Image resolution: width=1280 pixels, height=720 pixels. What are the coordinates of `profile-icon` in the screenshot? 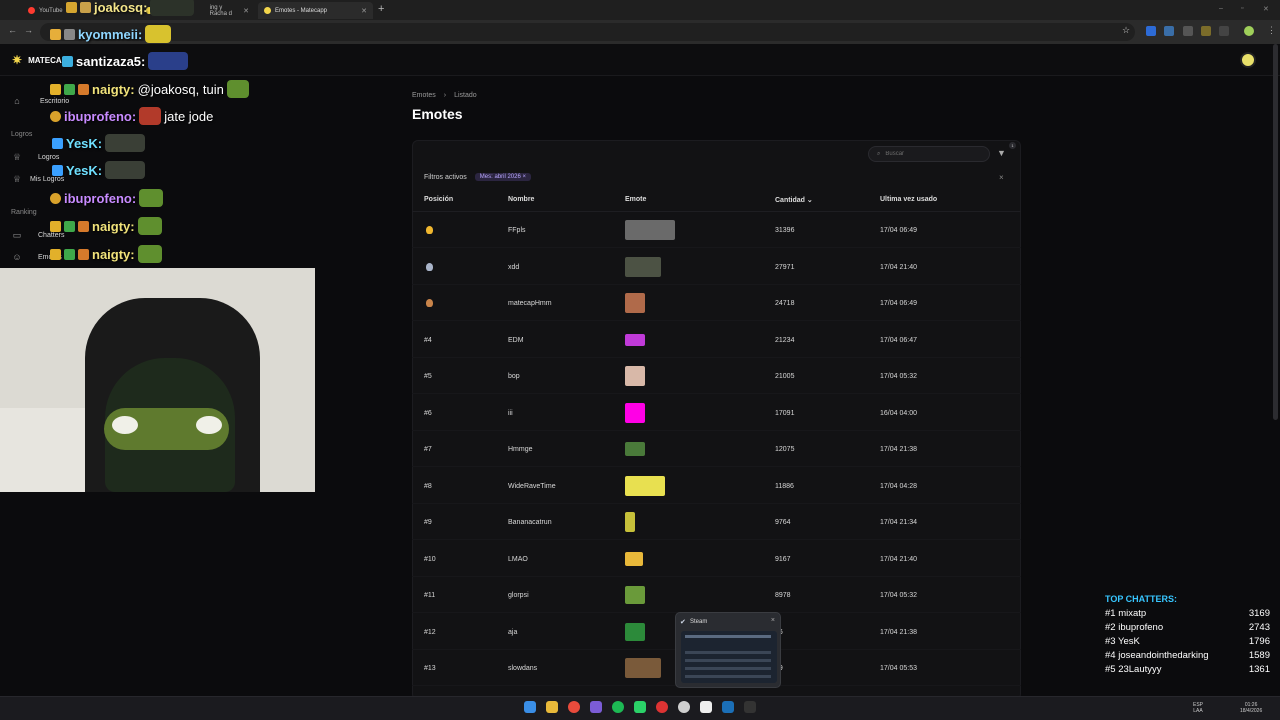 It's located at (1249, 31).